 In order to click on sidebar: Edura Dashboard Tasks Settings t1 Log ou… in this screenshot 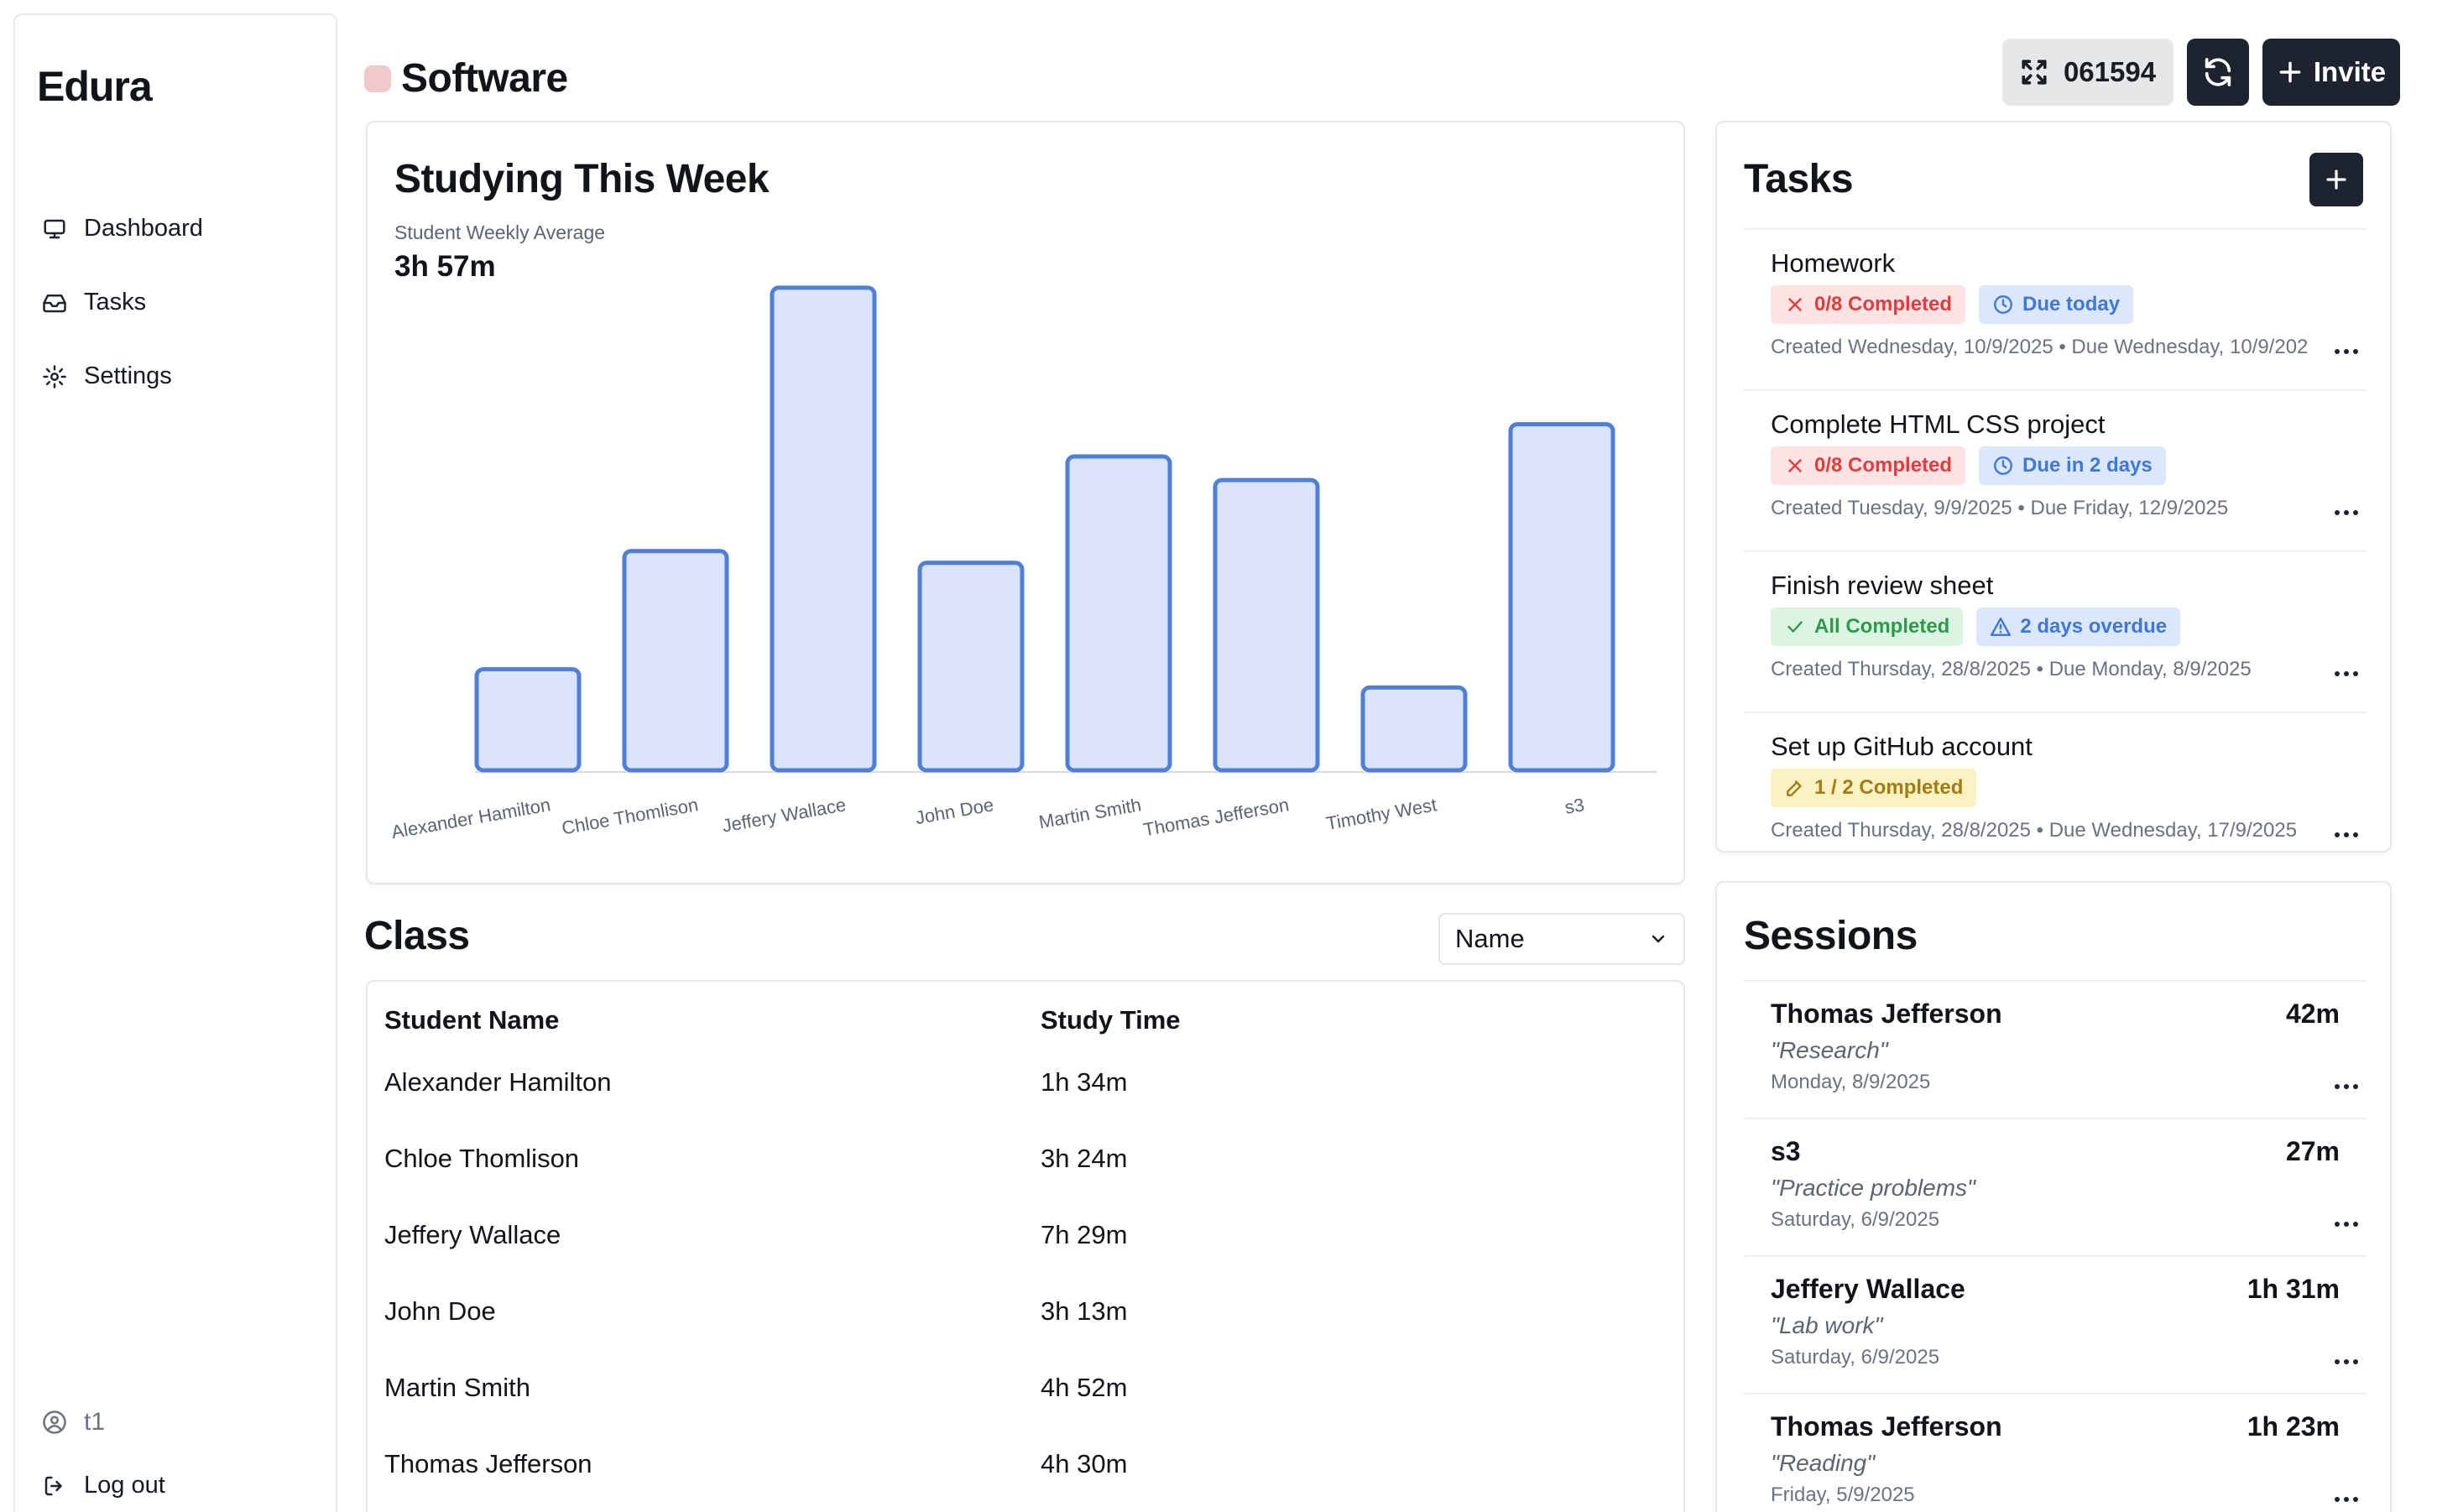, I will do `click(175, 763)`.